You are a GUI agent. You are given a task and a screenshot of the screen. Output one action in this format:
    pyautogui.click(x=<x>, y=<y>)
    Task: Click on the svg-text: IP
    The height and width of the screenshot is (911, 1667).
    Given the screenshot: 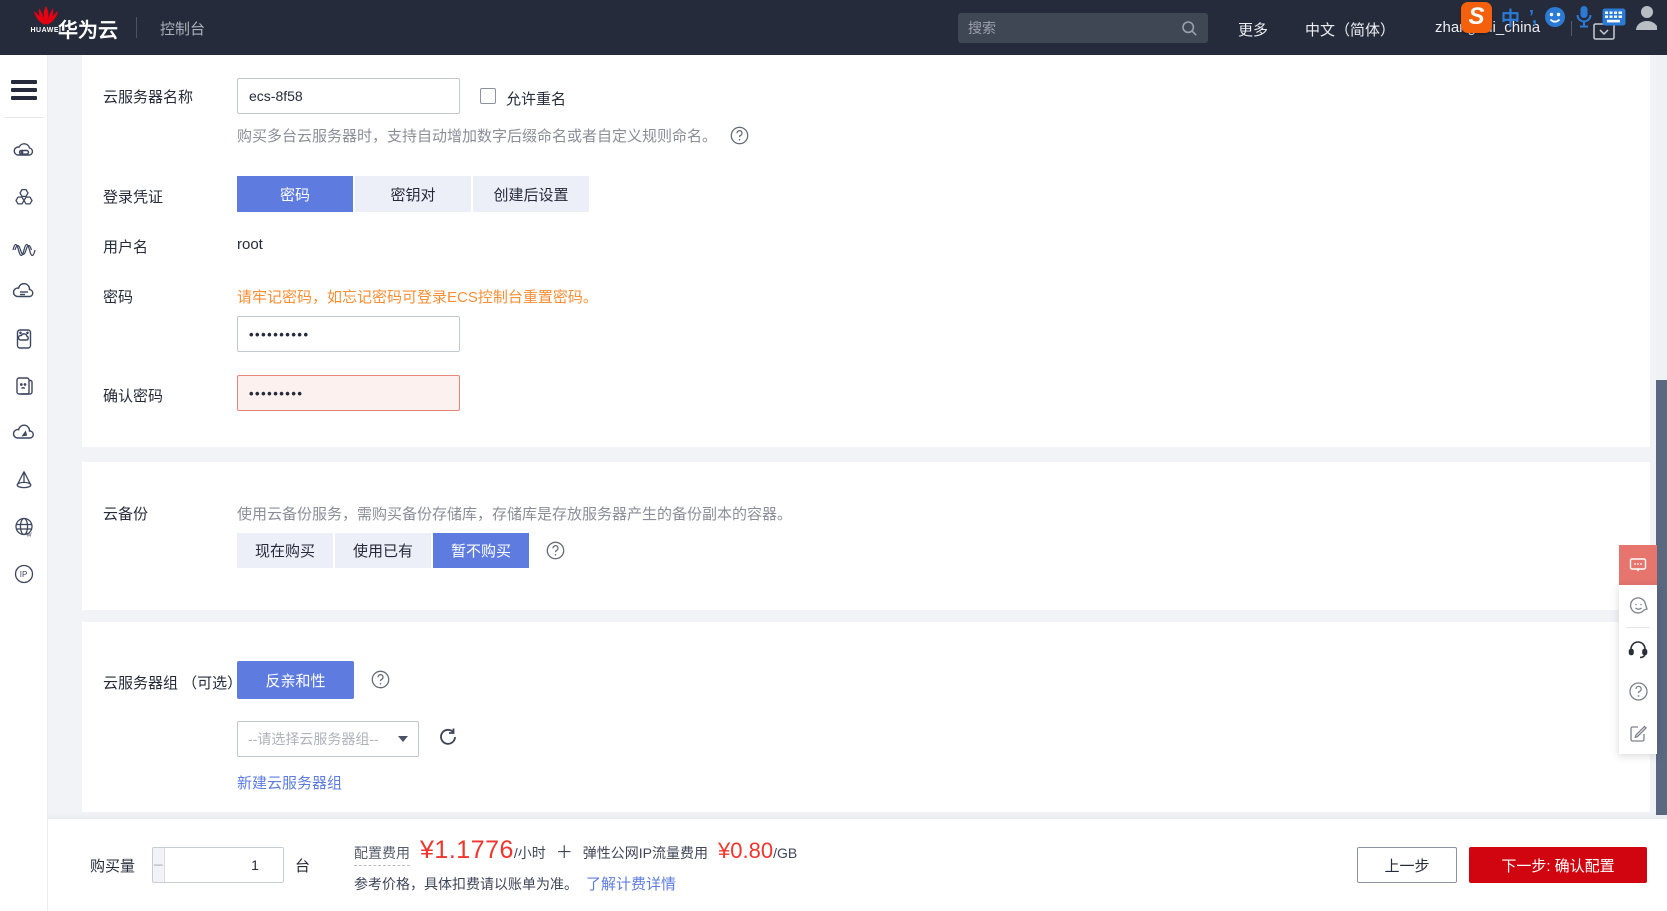 What is the action you would take?
    pyautogui.click(x=24, y=574)
    